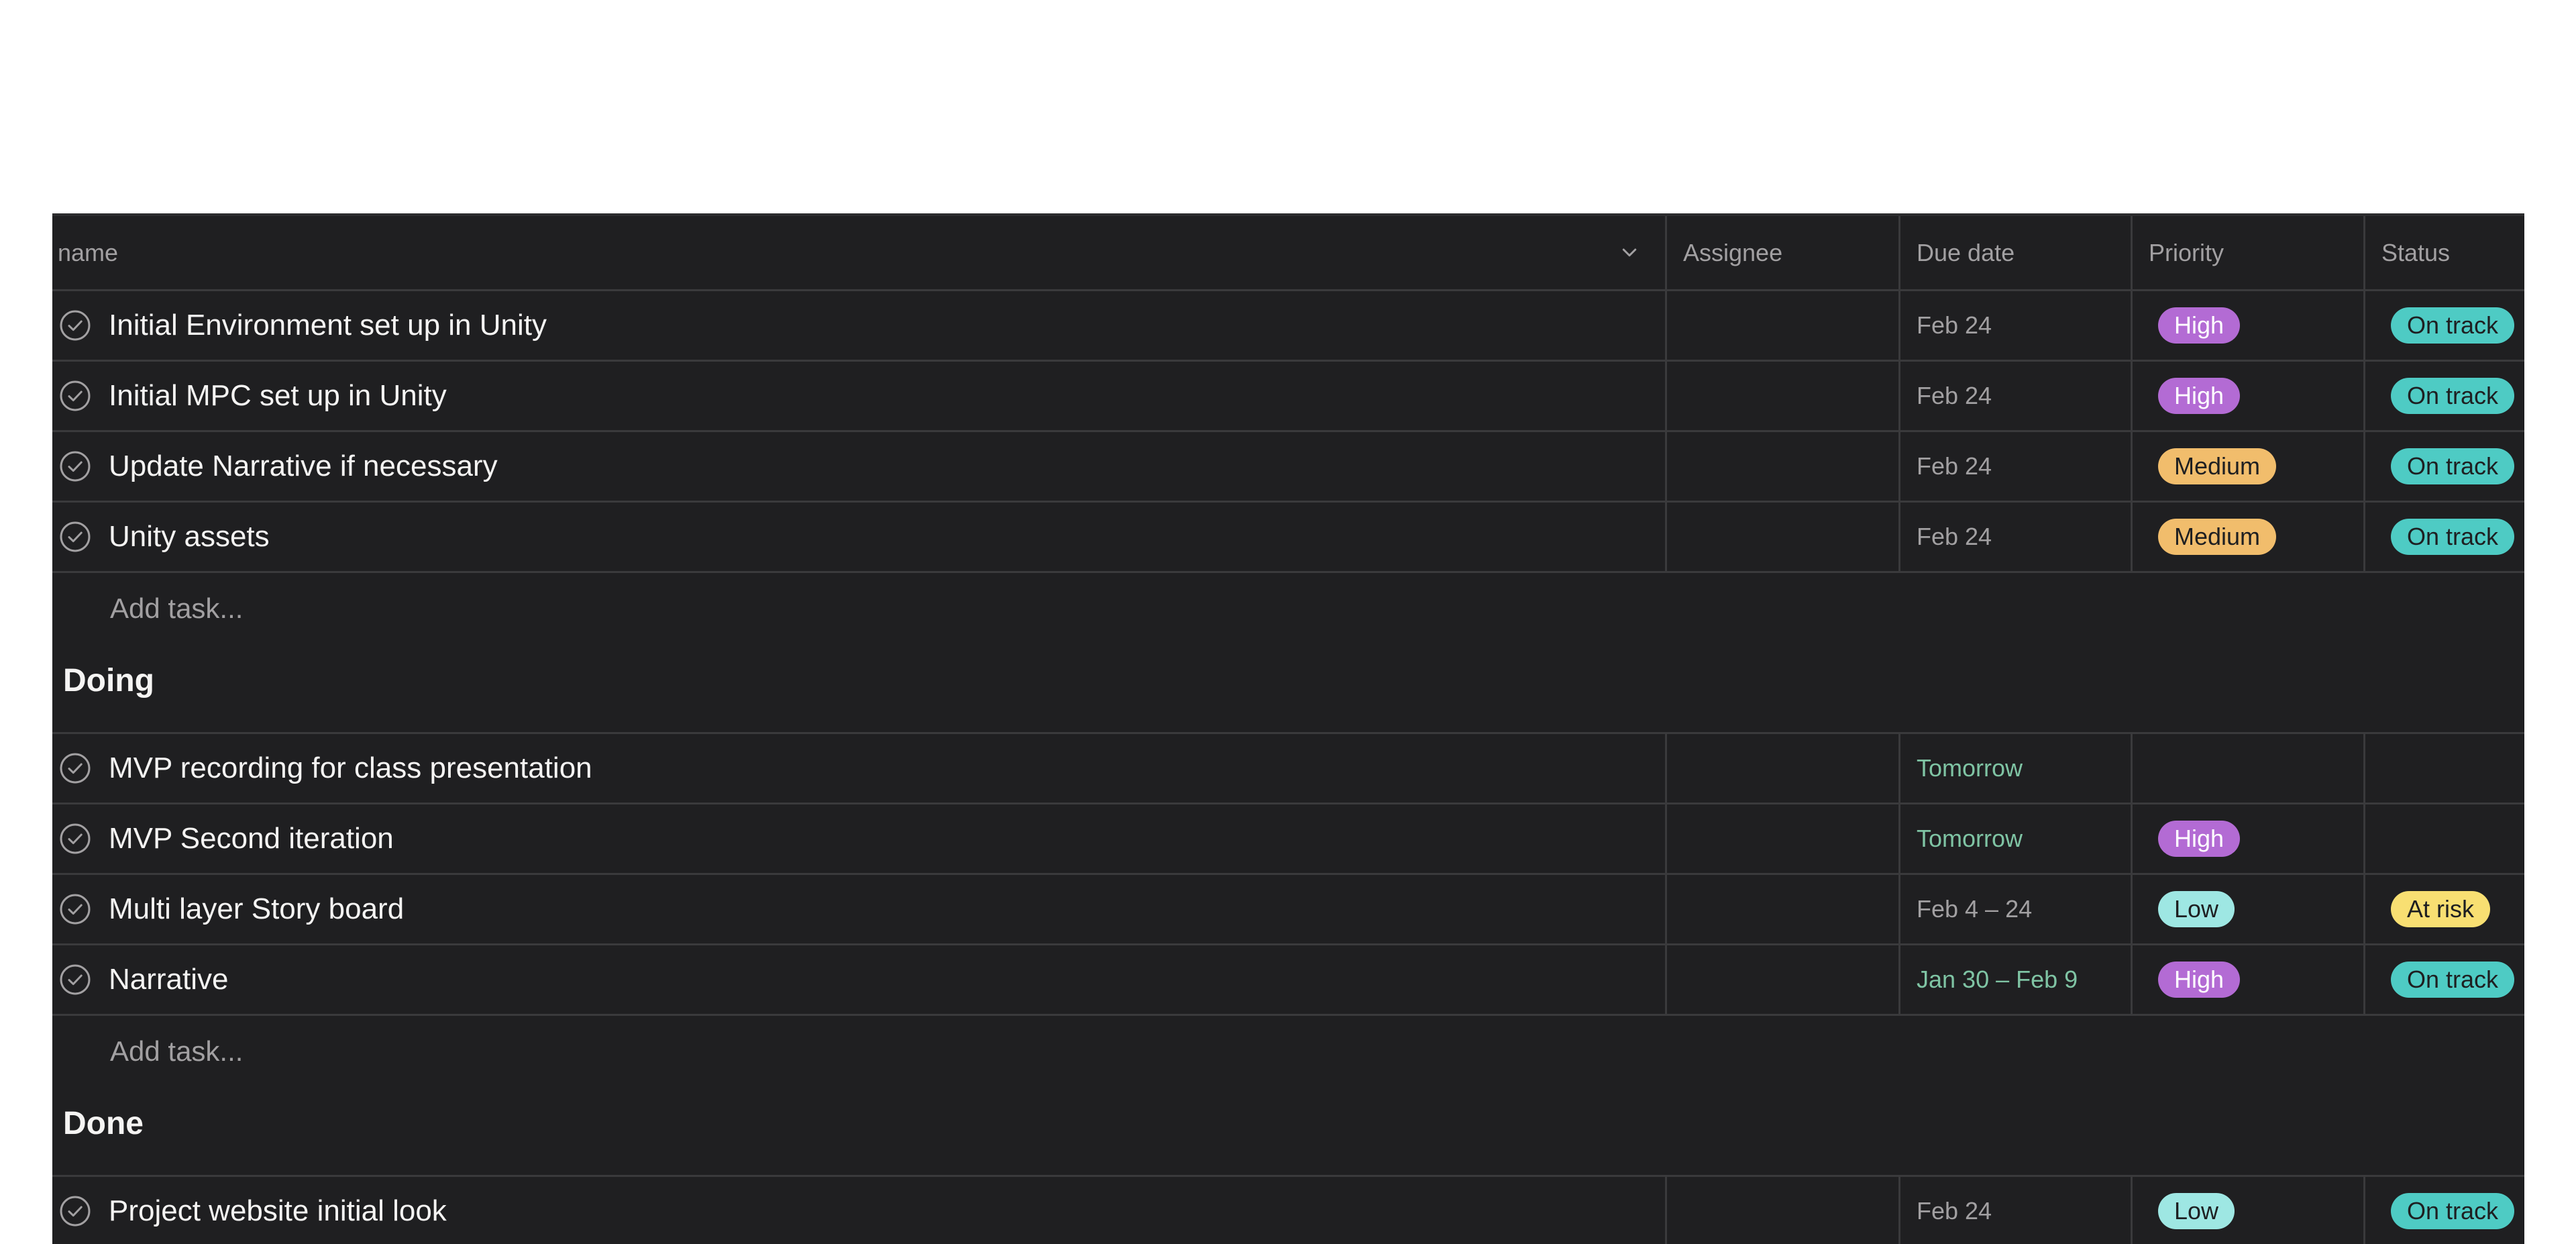  What do you see at coordinates (1733, 252) in the screenshot?
I see `column-header-assignee-label: Assignee` at bounding box center [1733, 252].